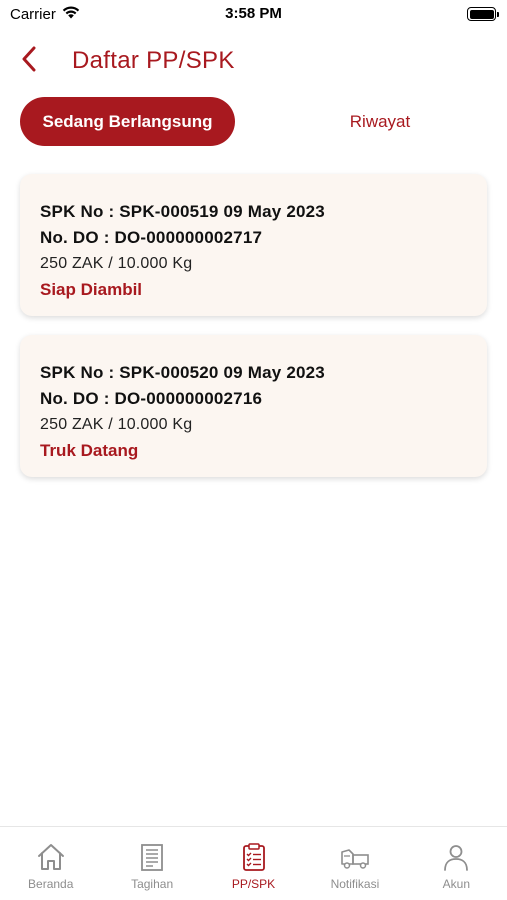 This screenshot has height=900, width=507. What do you see at coordinates (33, 14) in the screenshot?
I see `carrier-label: Carrier` at bounding box center [33, 14].